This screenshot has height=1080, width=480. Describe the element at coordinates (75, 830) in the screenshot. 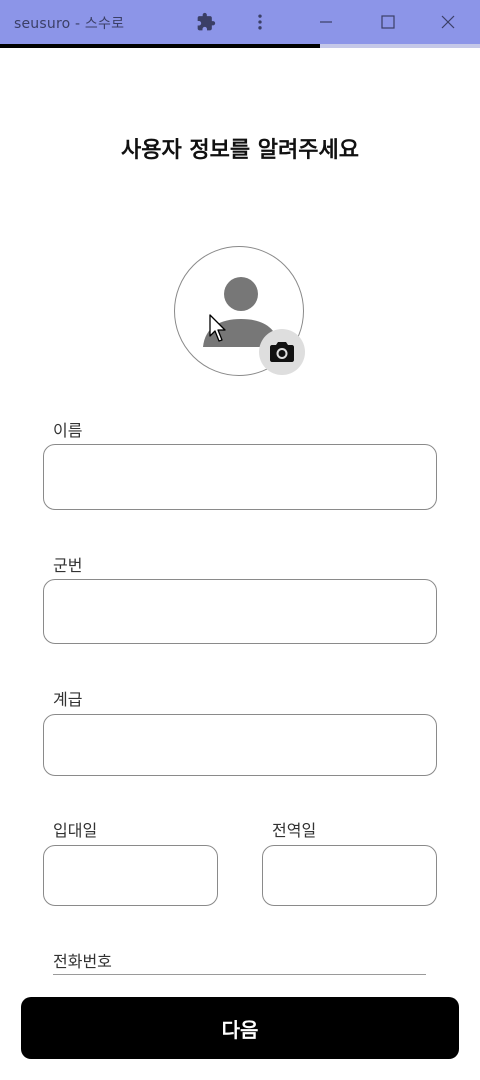

I see `enlist-date-label: 입대일` at that location.